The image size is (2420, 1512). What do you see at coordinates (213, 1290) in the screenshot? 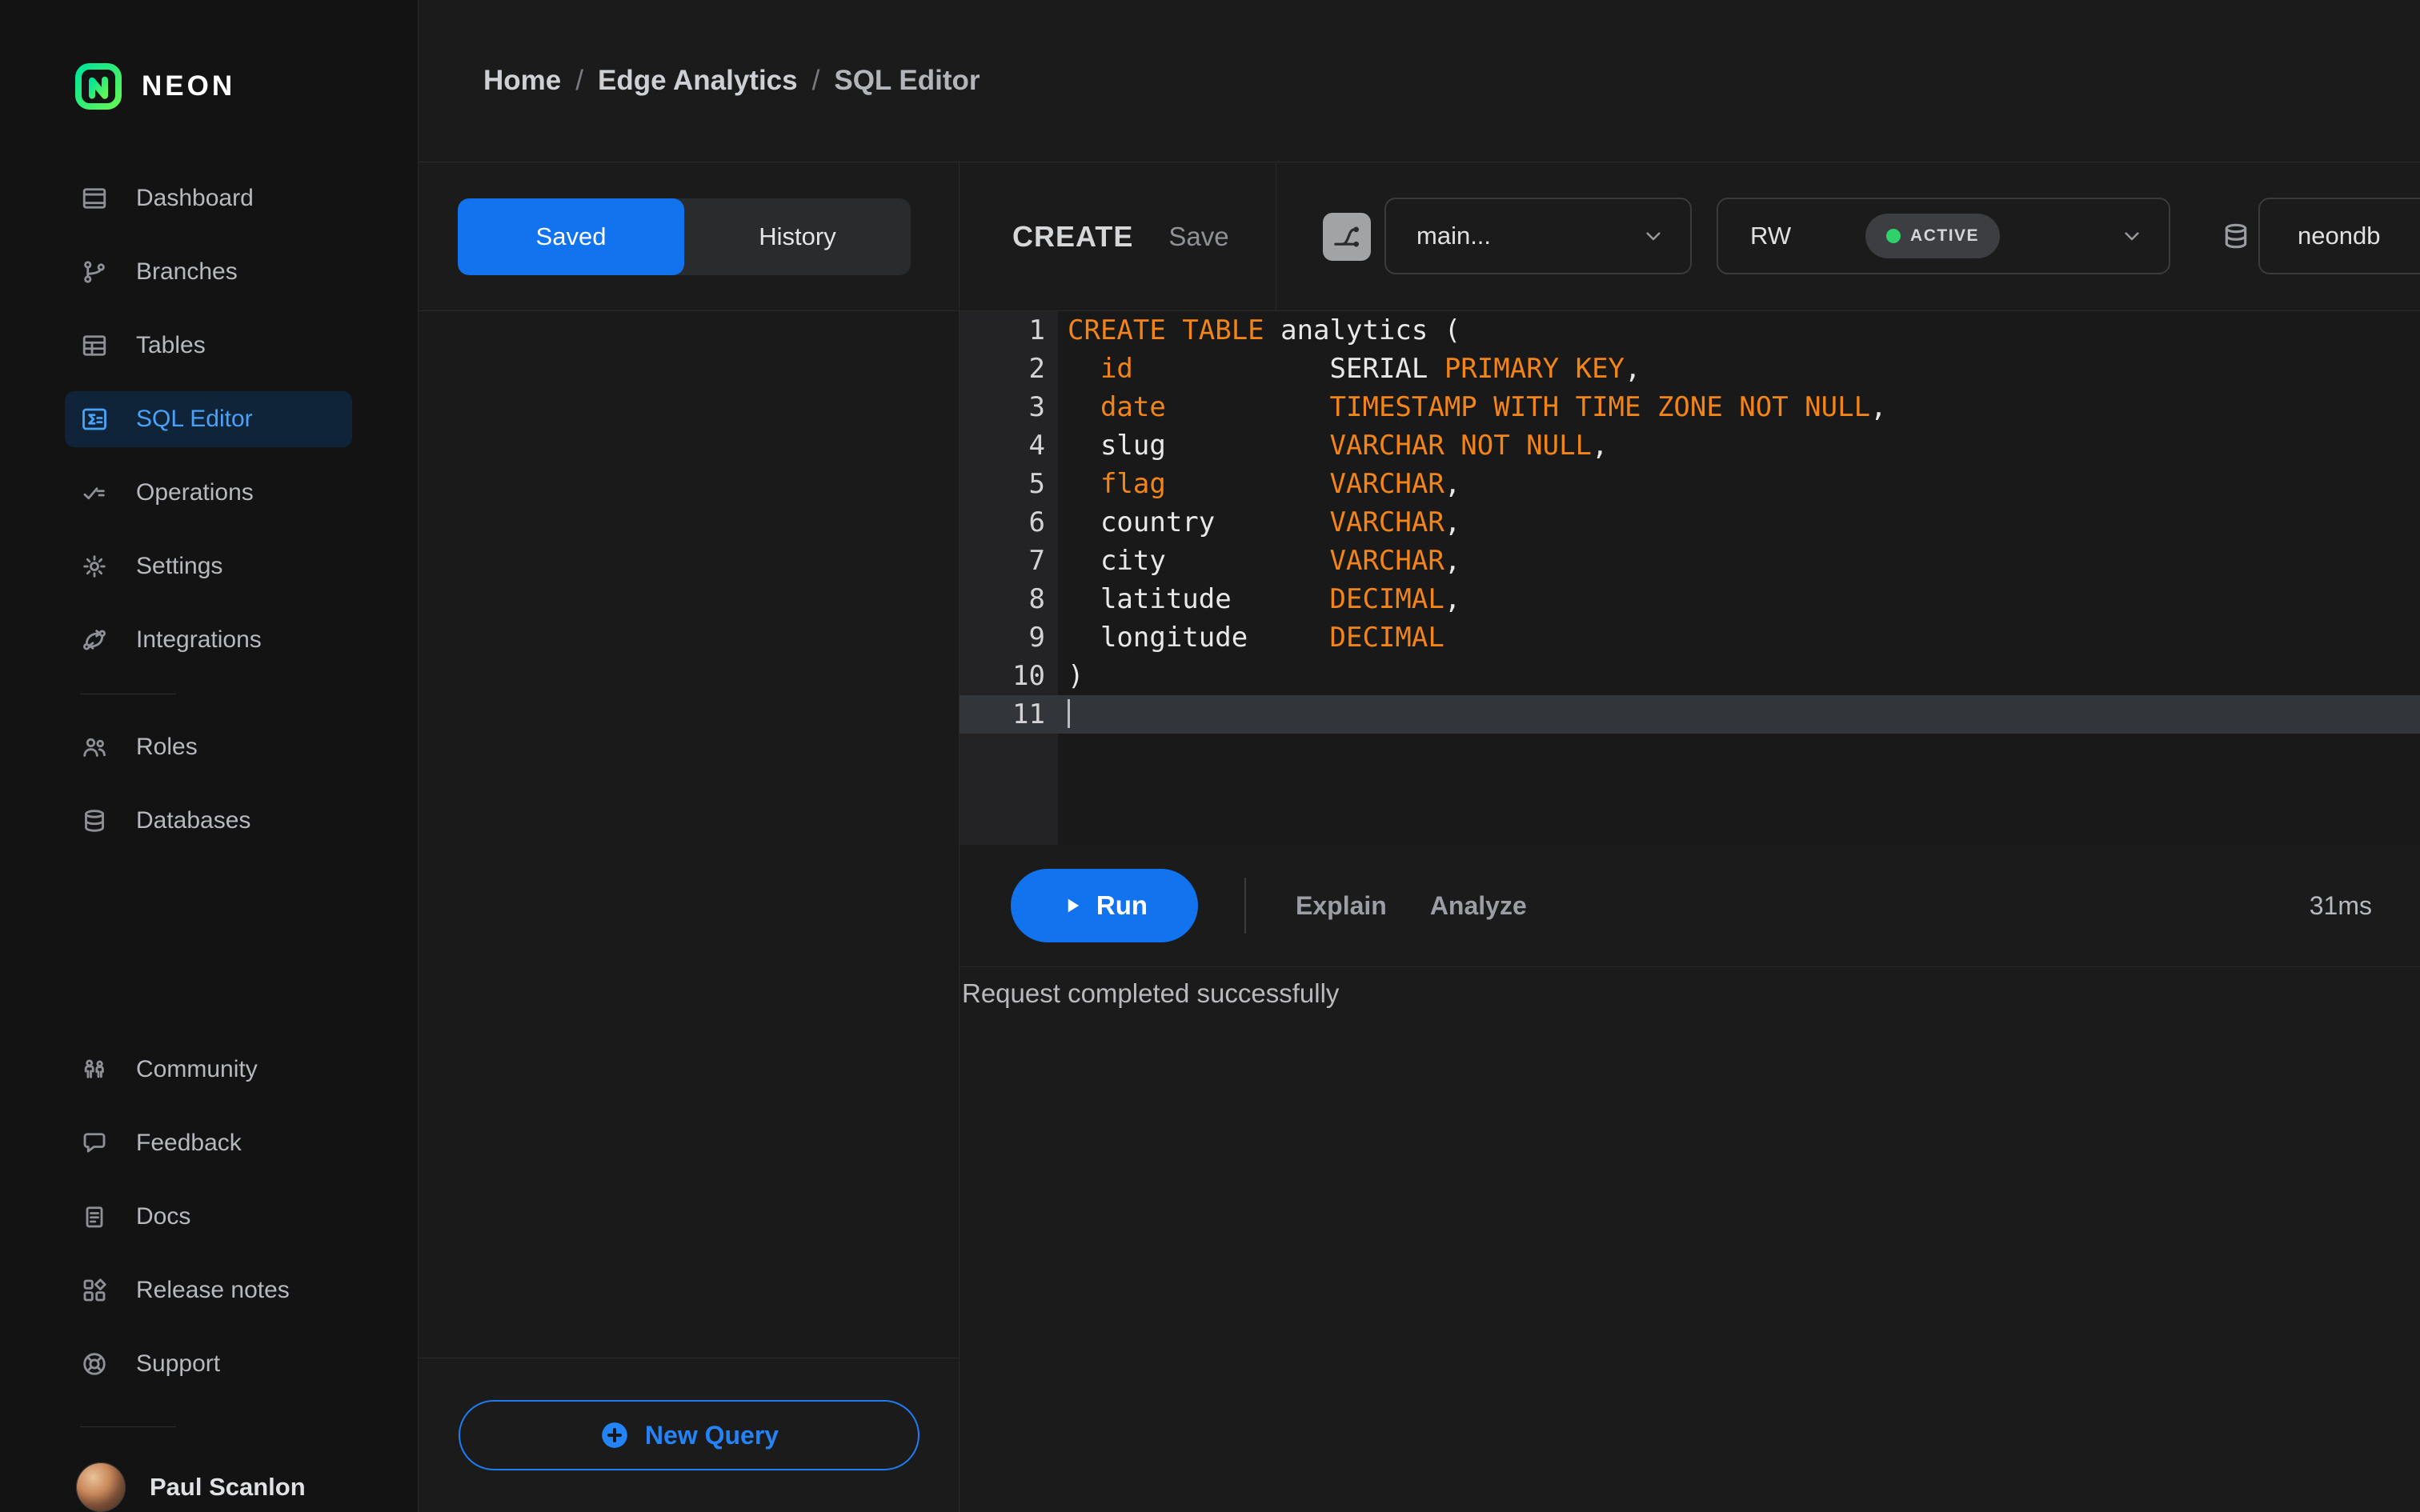
I see `sidebar-item-label: Release notes` at bounding box center [213, 1290].